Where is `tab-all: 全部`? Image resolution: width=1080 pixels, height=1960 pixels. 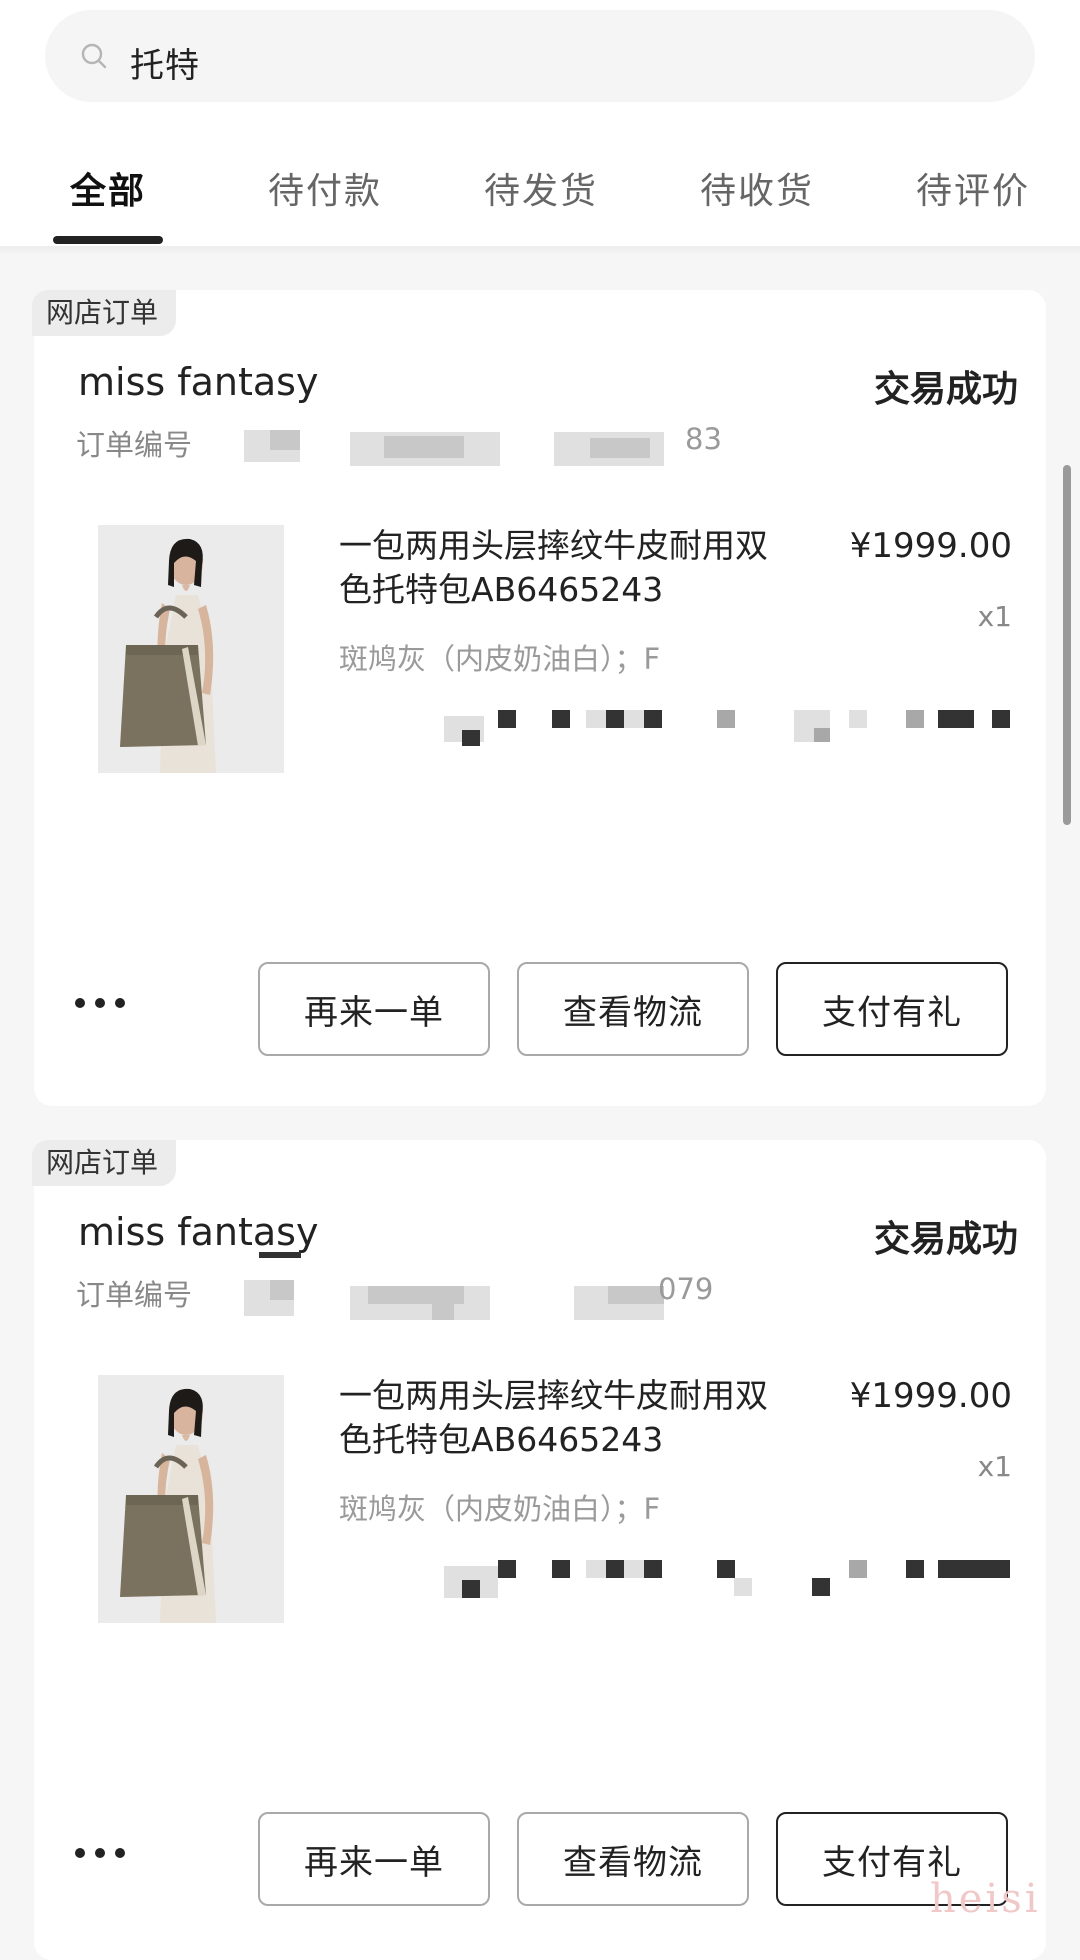
tab-all: 全部 is located at coordinates (108, 188).